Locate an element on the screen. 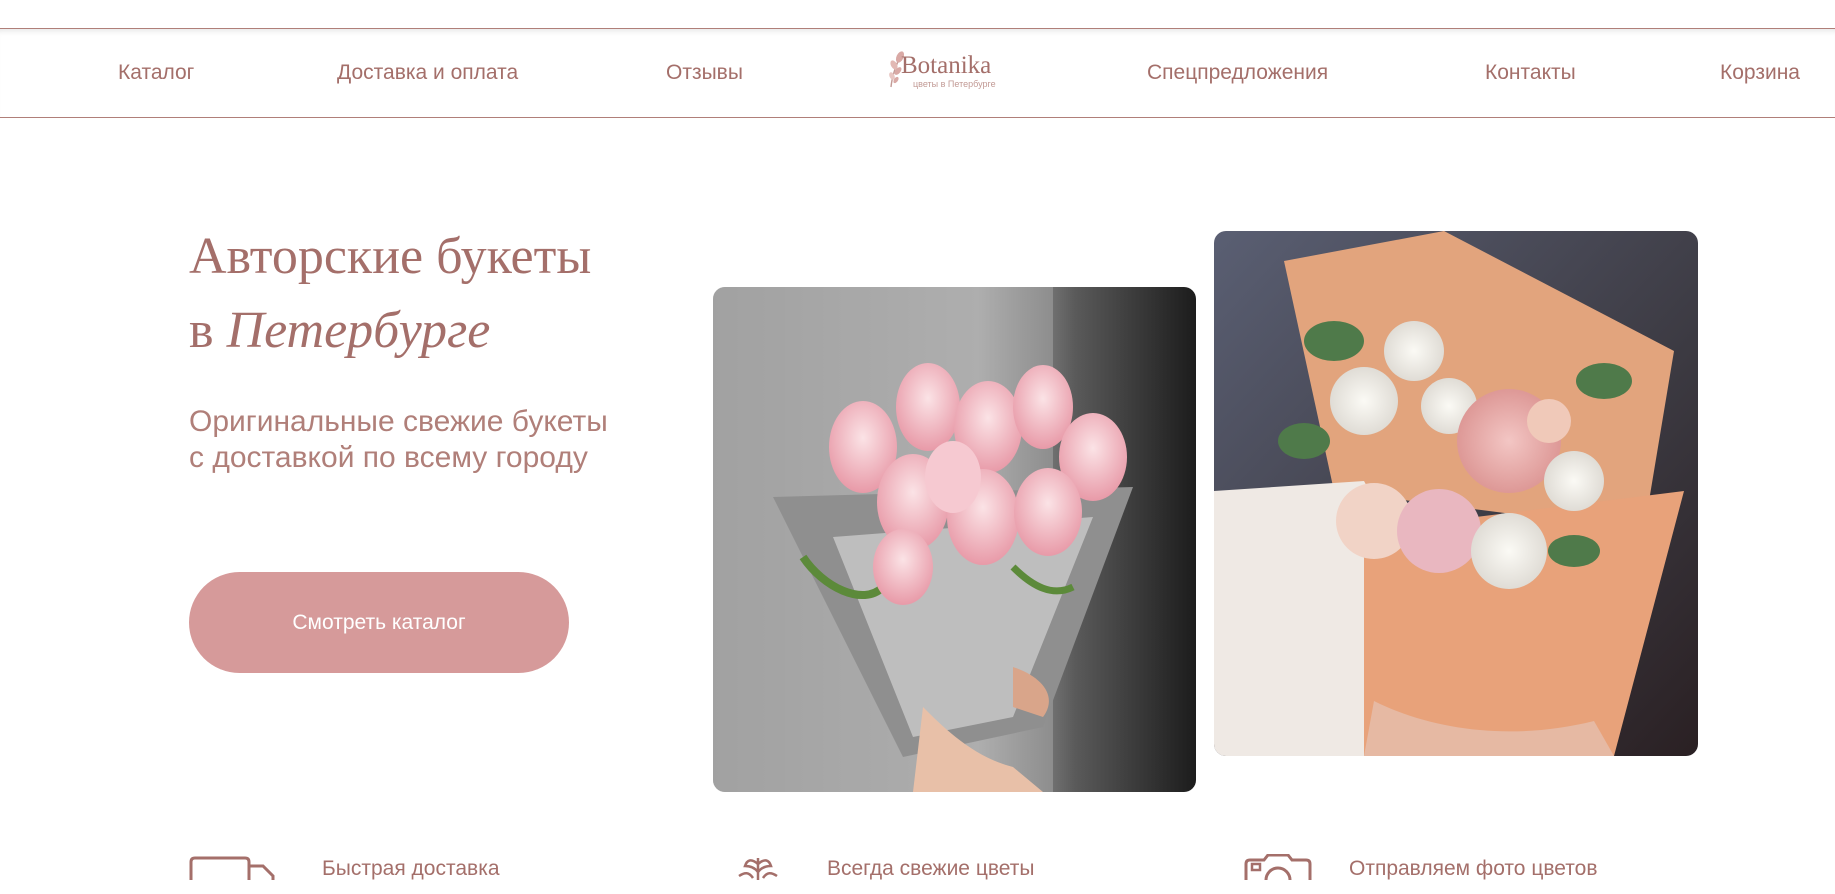 This screenshot has width=1835, height=894. camera-icon is located at coordinates (1278, 867).